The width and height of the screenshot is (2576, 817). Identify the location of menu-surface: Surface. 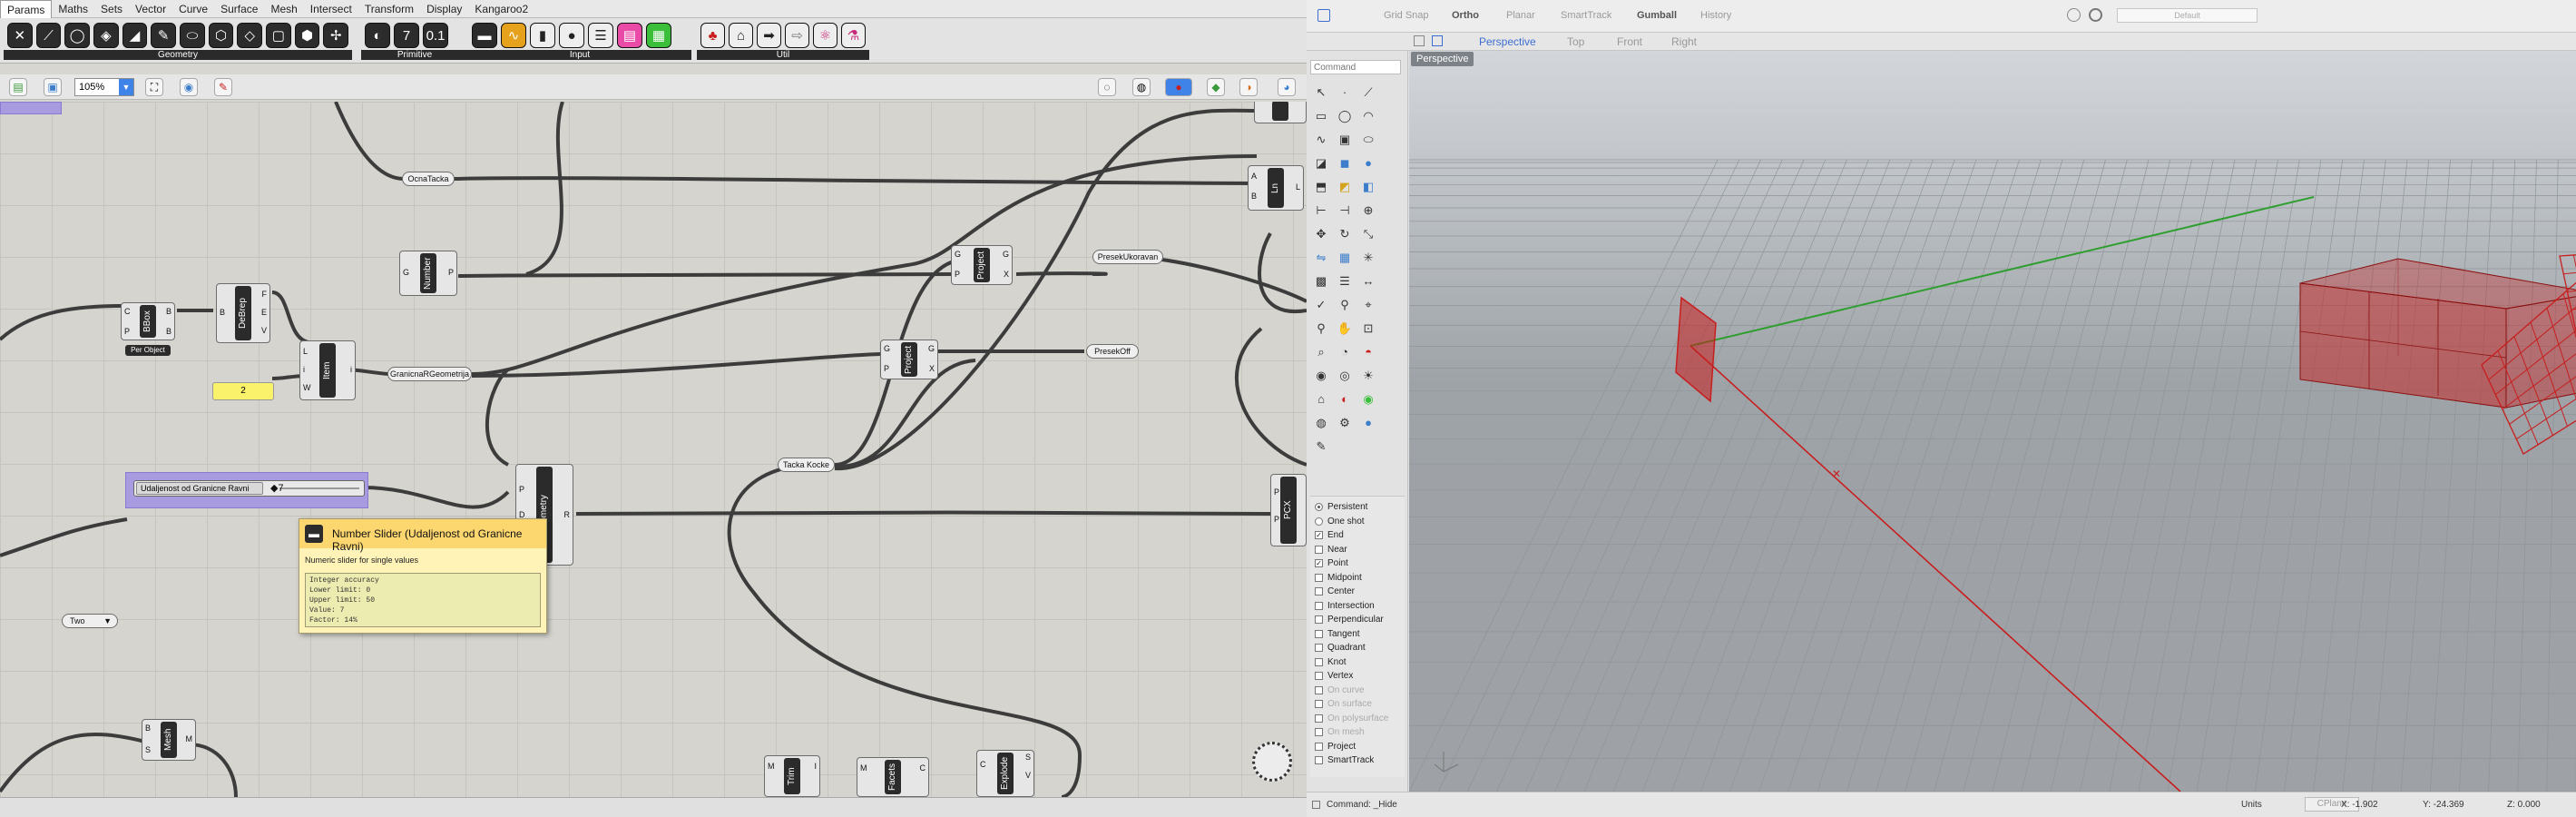
(239, 9).